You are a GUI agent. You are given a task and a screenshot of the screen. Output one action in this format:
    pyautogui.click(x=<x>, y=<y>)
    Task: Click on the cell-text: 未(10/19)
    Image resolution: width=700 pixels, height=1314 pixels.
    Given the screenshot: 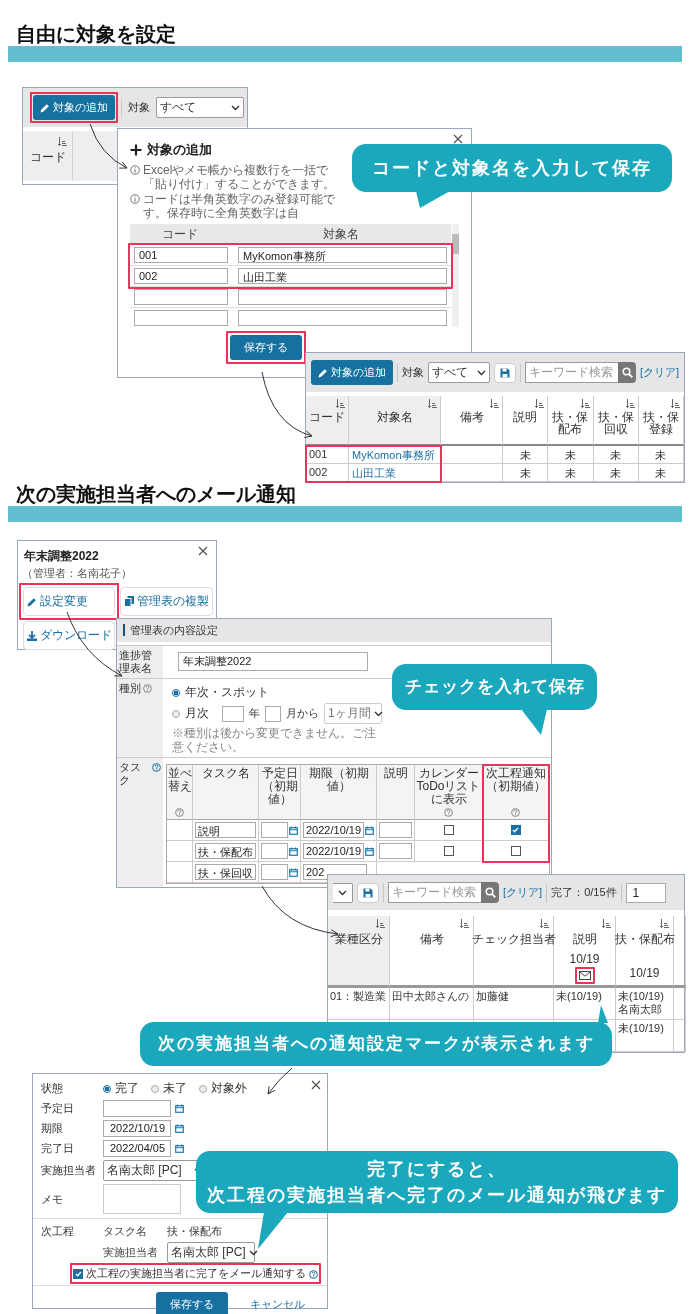 What is the action you would take?
    pyautogui.click(x=579, y=996)
    